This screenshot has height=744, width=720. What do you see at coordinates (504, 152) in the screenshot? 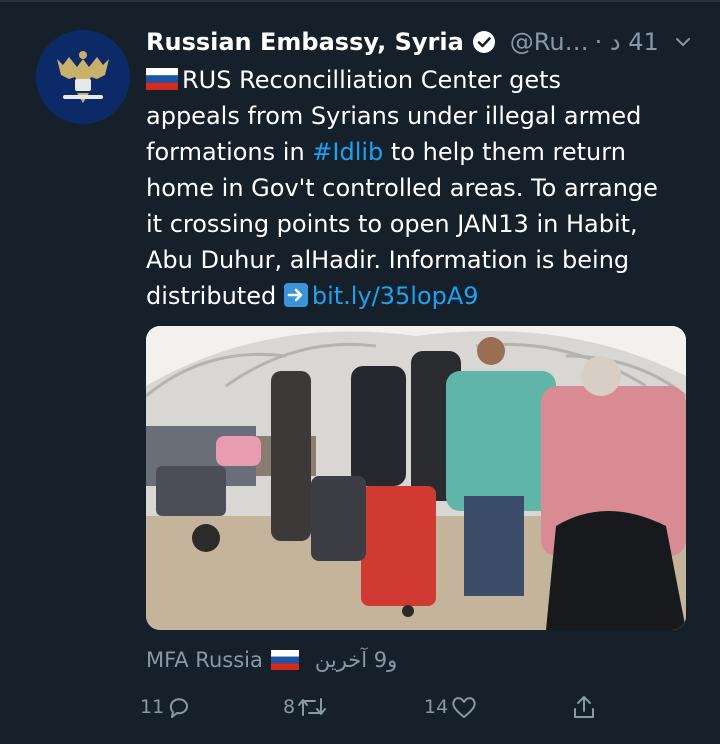
I see `text-line-3-suffix: to help them return` at bounding box center [504, 152].